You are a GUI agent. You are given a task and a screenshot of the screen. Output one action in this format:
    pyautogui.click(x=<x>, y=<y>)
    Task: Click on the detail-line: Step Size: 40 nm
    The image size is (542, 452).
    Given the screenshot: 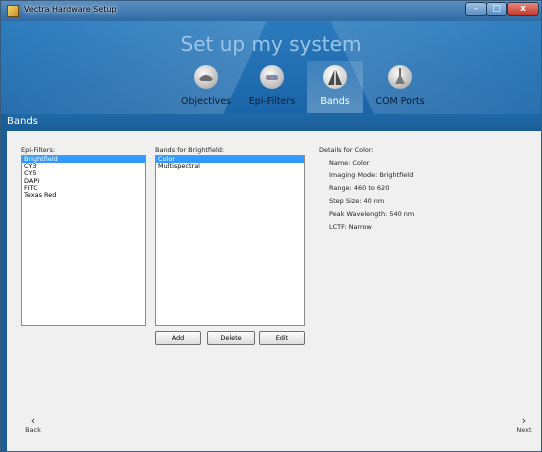 What is the action you would take?
    pyautogui.click(x=357, y=201)
    